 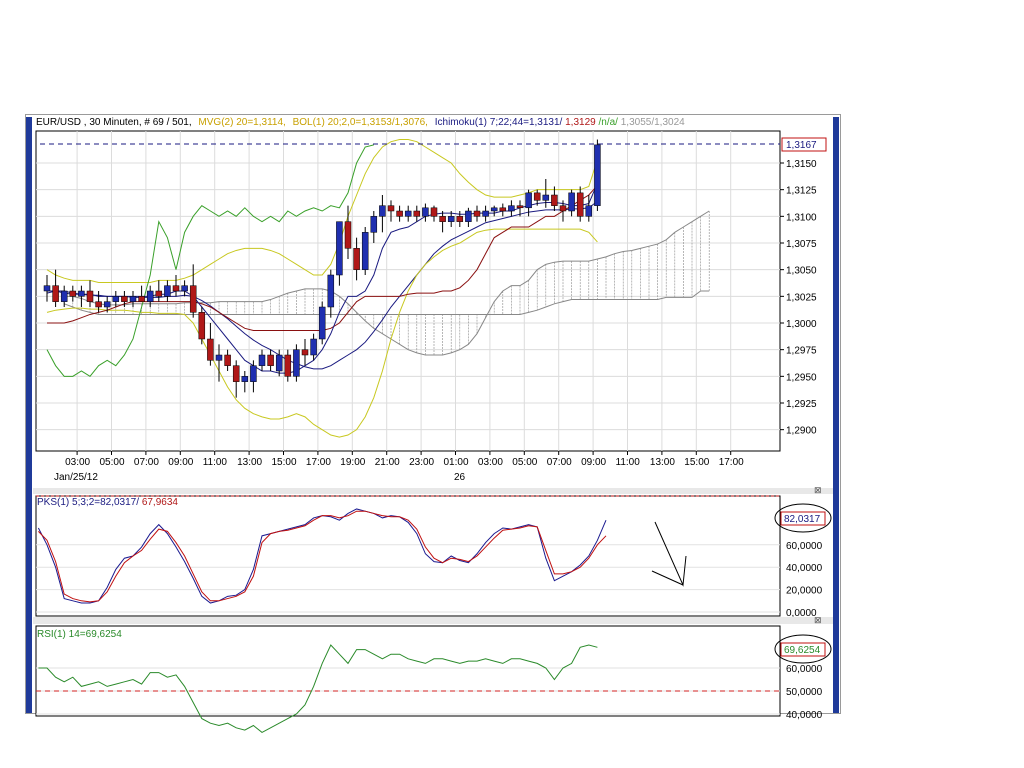 I want to click on rsi-label: RSI(1) 14=69,6254, so click(x=79, y=634).